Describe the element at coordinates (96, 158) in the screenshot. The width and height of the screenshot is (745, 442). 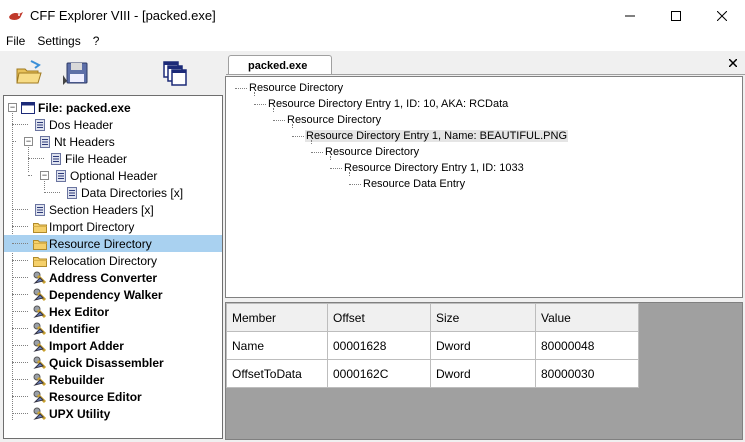
I see `tree-label: File Header` at that location.